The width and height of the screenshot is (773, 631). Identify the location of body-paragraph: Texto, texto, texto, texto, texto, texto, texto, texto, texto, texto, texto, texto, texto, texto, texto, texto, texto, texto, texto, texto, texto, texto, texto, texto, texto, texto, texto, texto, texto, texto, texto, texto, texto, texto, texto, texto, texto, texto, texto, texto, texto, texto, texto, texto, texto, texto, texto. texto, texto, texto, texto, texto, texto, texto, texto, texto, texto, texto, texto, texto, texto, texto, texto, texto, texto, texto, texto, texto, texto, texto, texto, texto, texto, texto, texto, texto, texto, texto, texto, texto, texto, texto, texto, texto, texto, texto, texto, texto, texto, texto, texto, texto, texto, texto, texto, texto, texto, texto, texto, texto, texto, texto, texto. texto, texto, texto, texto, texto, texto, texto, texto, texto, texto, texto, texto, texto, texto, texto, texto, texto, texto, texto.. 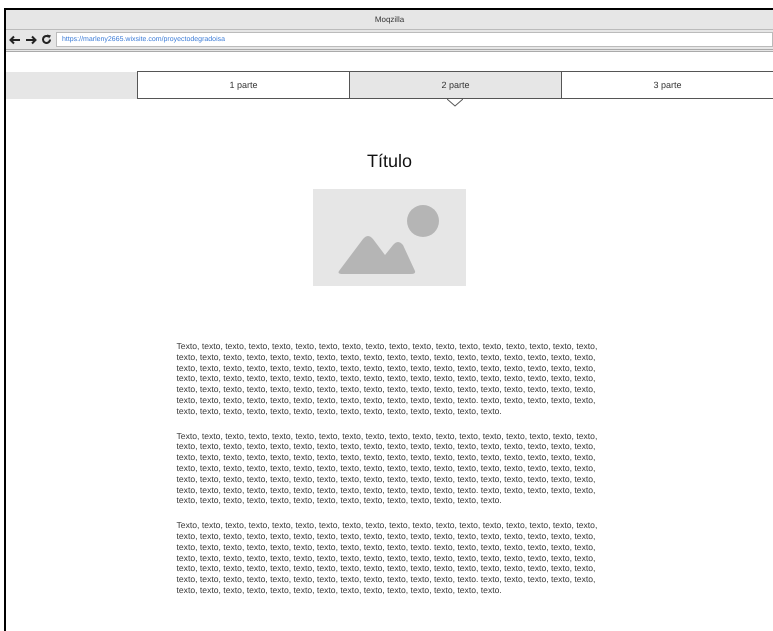
(387, 558).